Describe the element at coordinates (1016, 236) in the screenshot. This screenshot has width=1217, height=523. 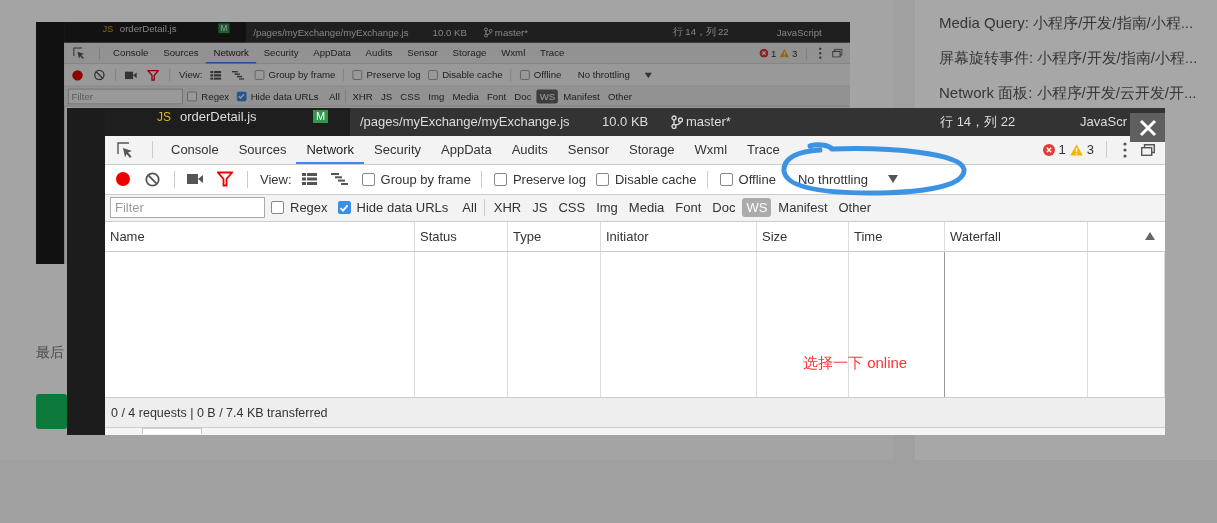
I see `column-header: Waterfall` at that location.